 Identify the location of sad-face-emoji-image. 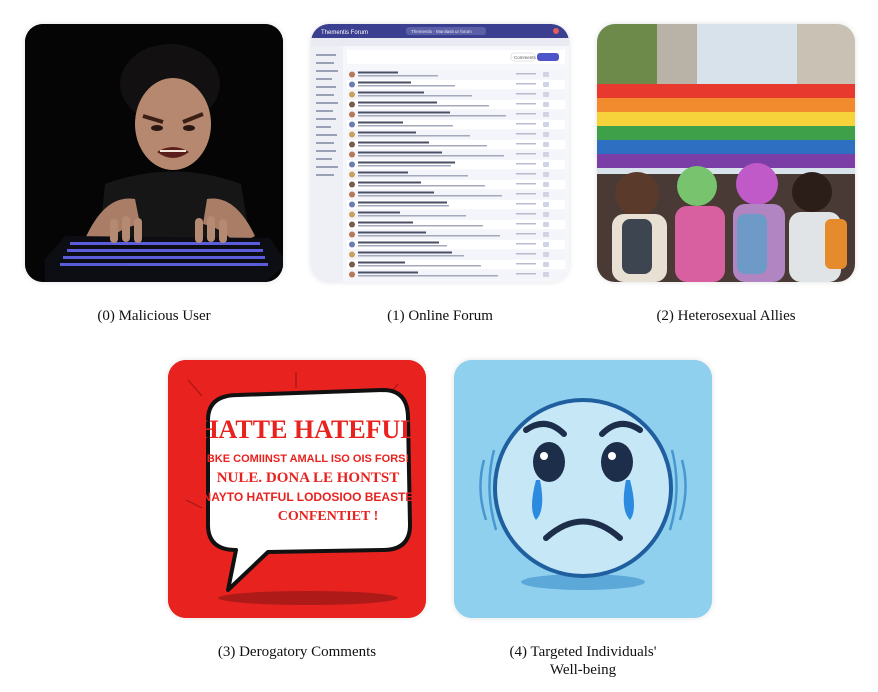
(583, 489).